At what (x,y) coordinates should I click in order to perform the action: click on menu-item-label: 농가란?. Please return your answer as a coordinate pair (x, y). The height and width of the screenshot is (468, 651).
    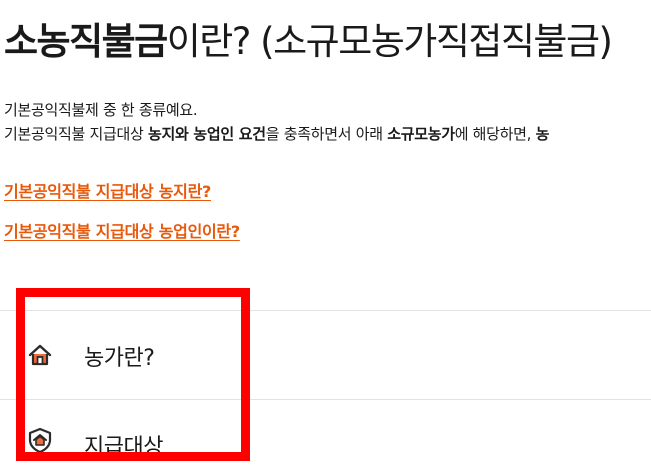
    Looking at the image, I should click on (119, 358).